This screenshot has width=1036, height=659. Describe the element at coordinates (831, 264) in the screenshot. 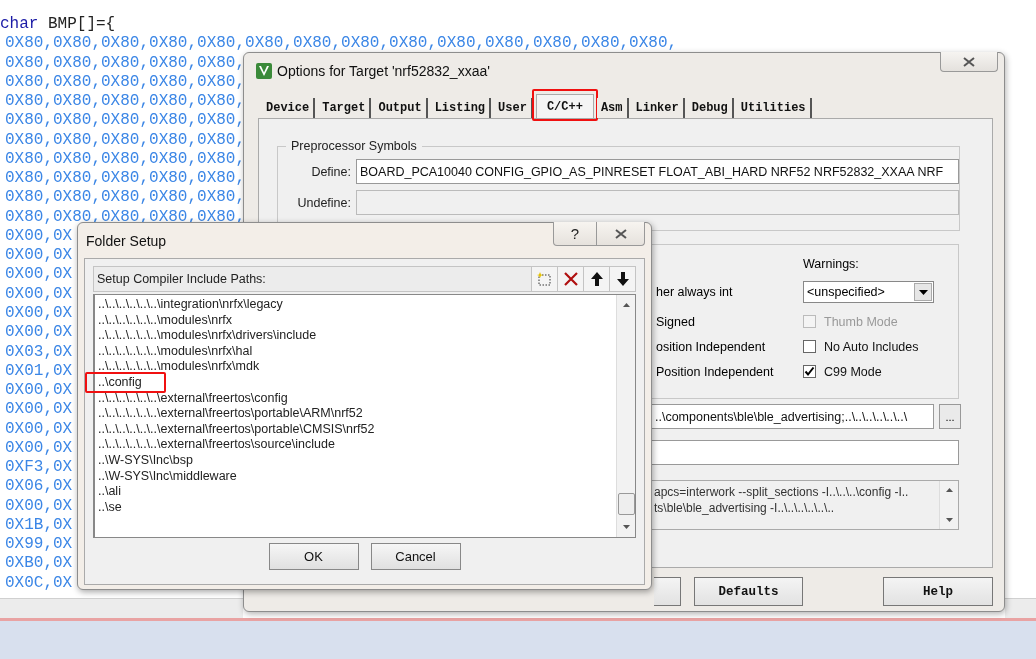

I see `field-label: Warnings:` at that location.